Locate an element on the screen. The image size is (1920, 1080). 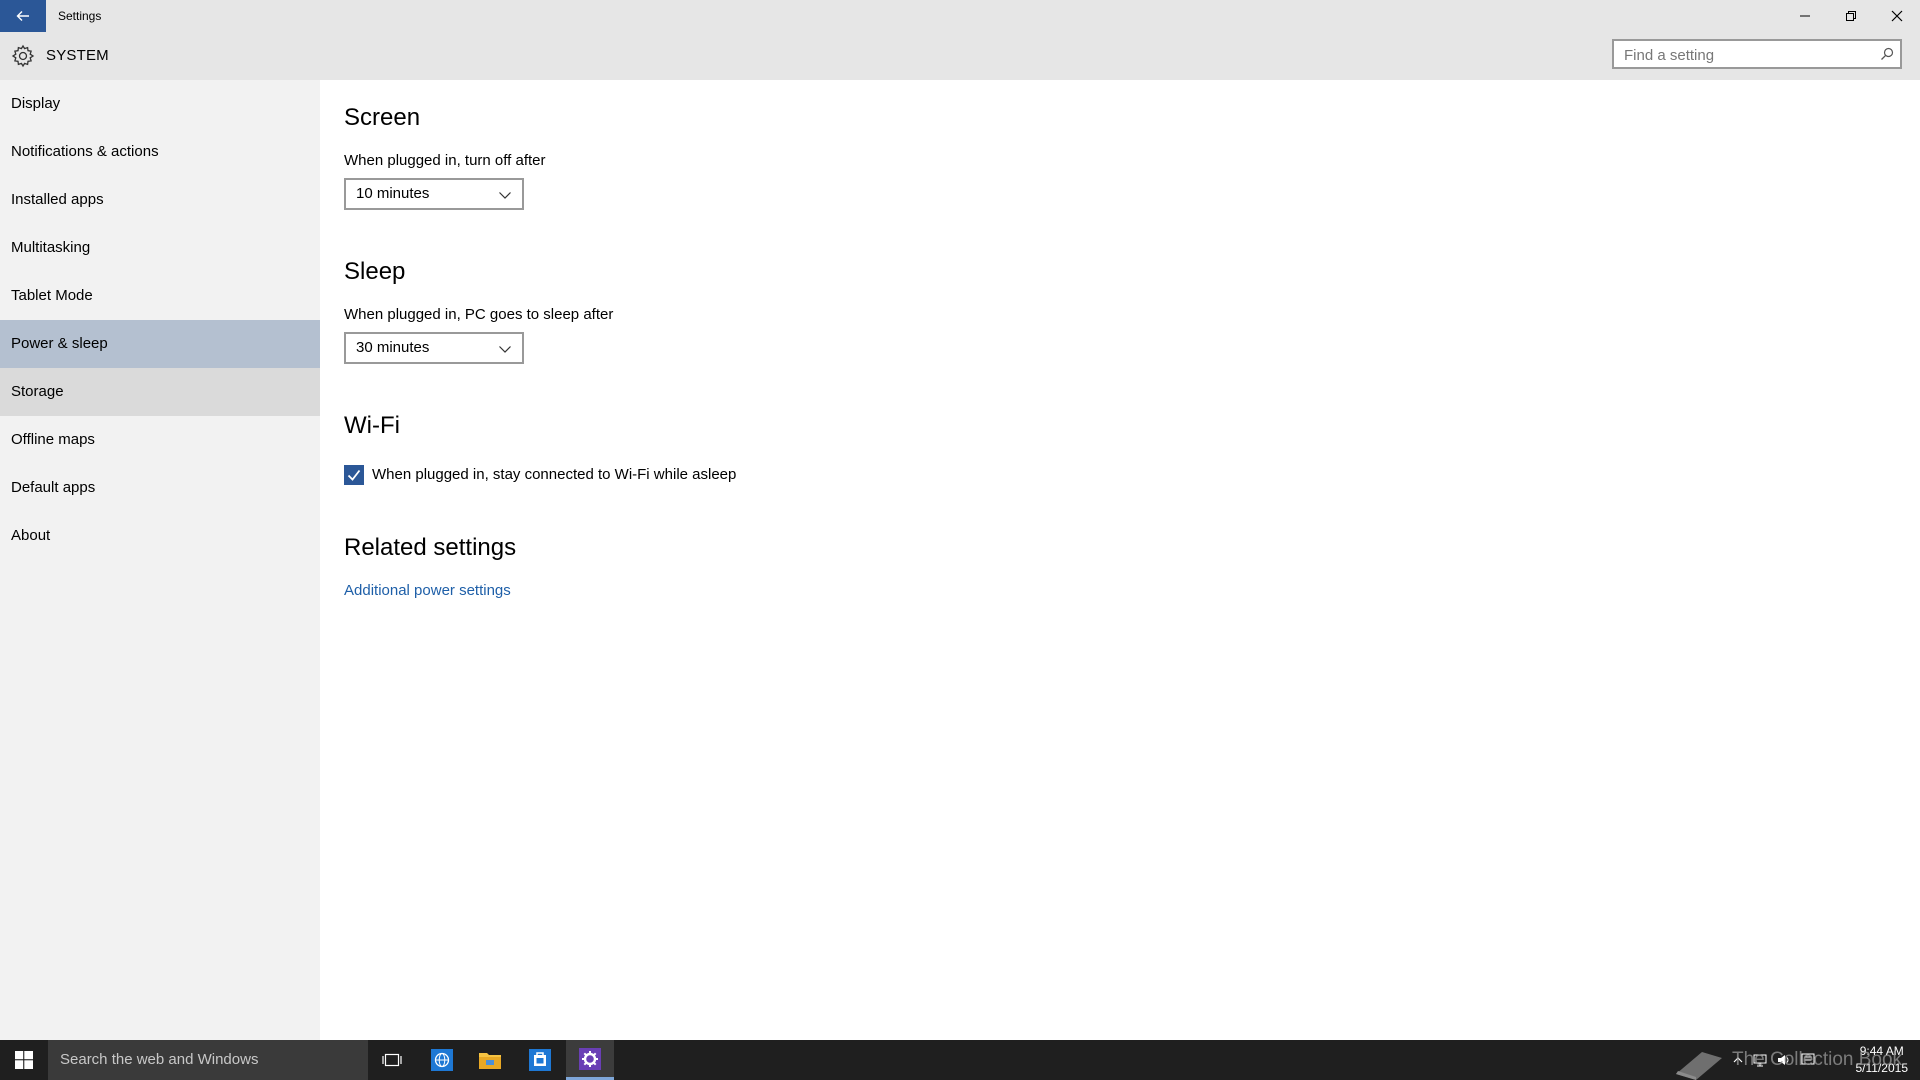
screen-timeout-value: 10 minutes is located at coordinates (393, 193).